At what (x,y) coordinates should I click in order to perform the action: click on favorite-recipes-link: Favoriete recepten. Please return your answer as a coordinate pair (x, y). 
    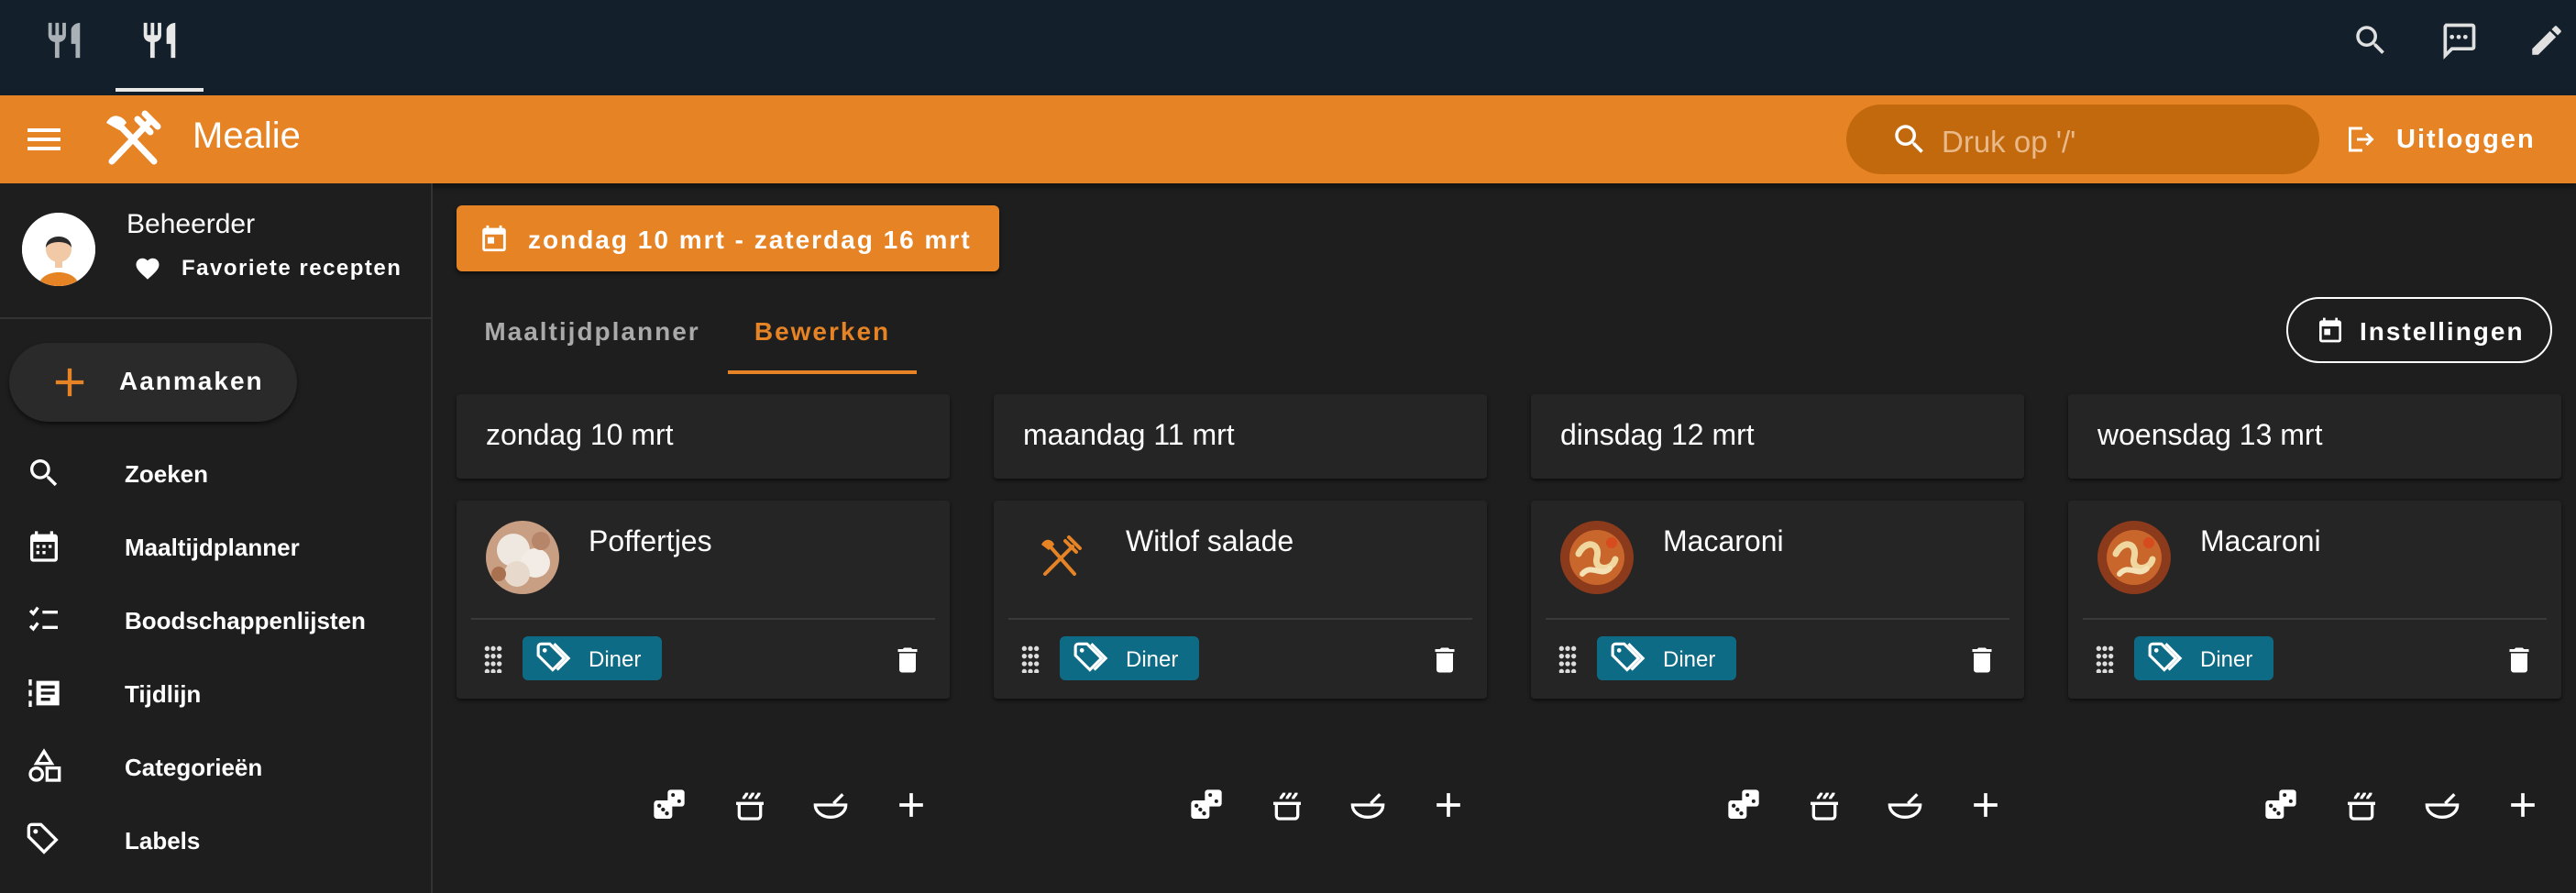
    Looking at the image, I should click on (268, 268).